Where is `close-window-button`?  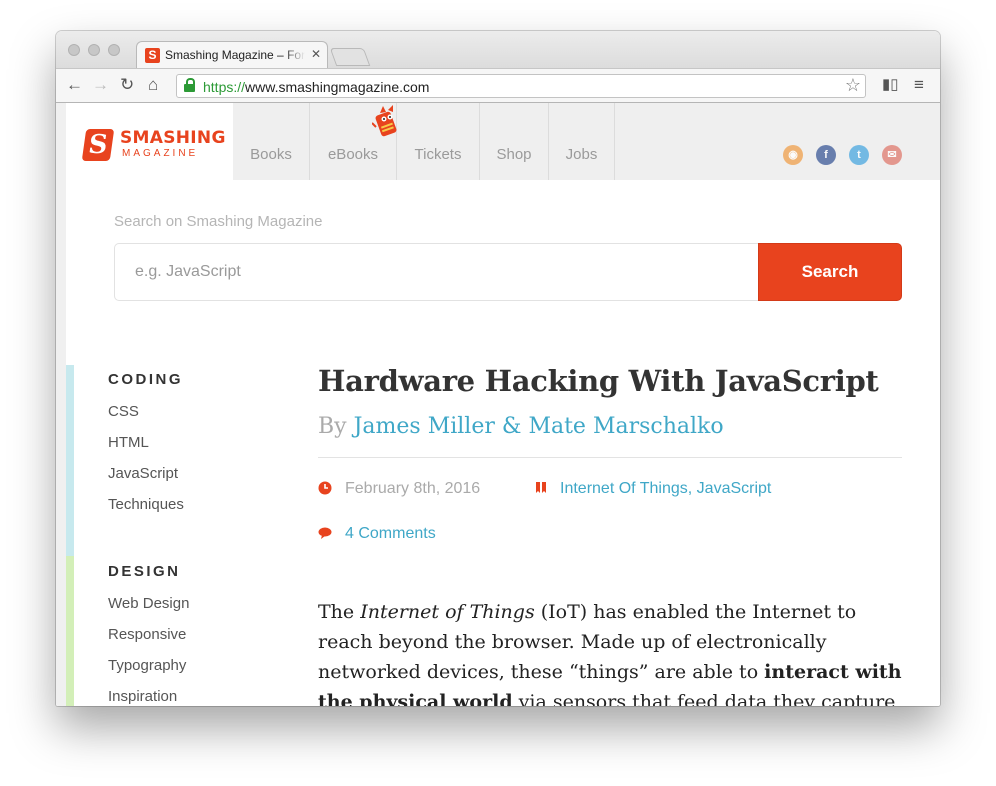
close-window-button is located at coordinates (74, 50).